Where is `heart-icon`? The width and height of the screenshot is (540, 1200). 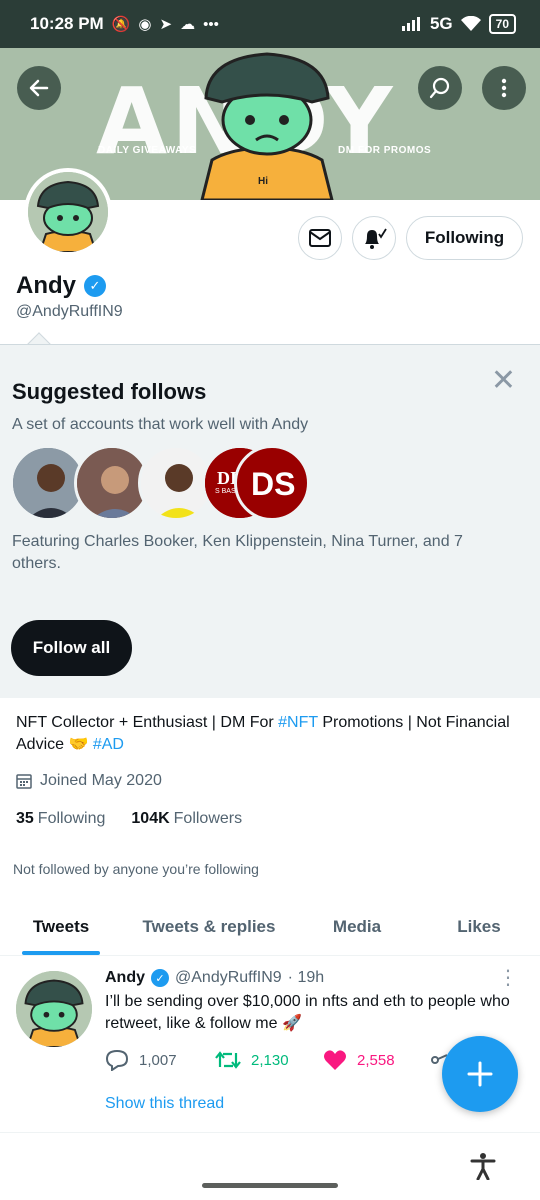 heart-icon is located at coordinates (335, 1060).